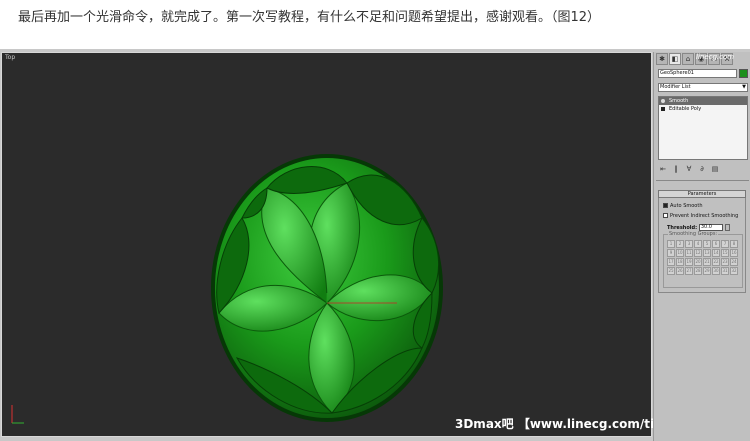 Image resolution: width=750 pixels, height=441 pixels. Describe the element at coordinates (707, 271) in the screenshot. I see `smoothing-group-button: 29` at that location.